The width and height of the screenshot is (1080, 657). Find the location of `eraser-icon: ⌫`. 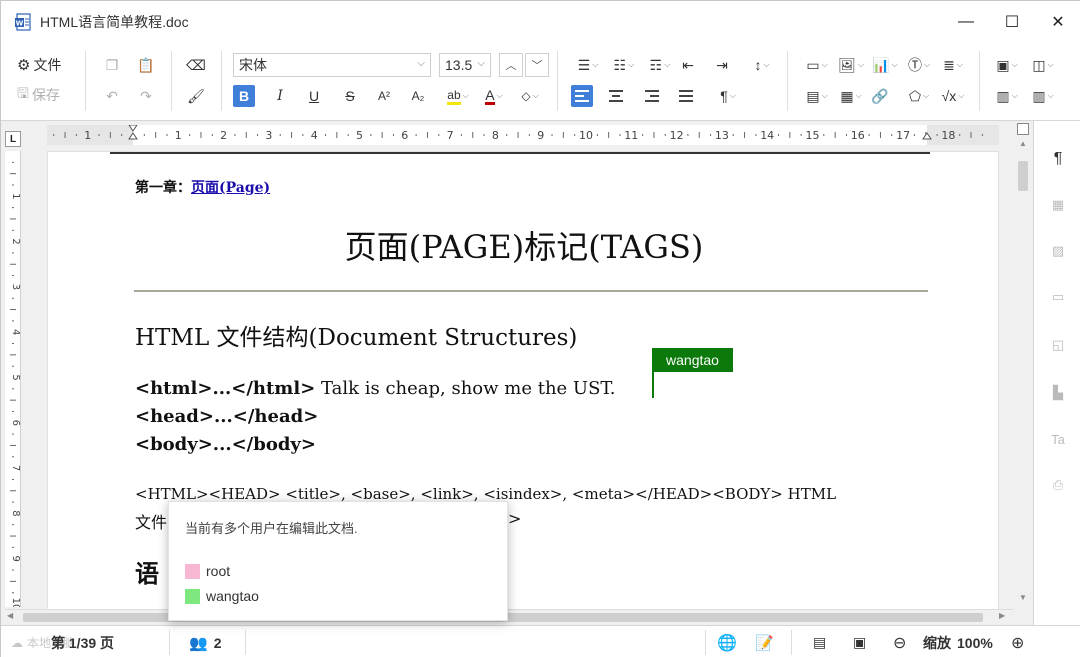

eraser-icon: ⌫ is located at coordinates (196, 65).